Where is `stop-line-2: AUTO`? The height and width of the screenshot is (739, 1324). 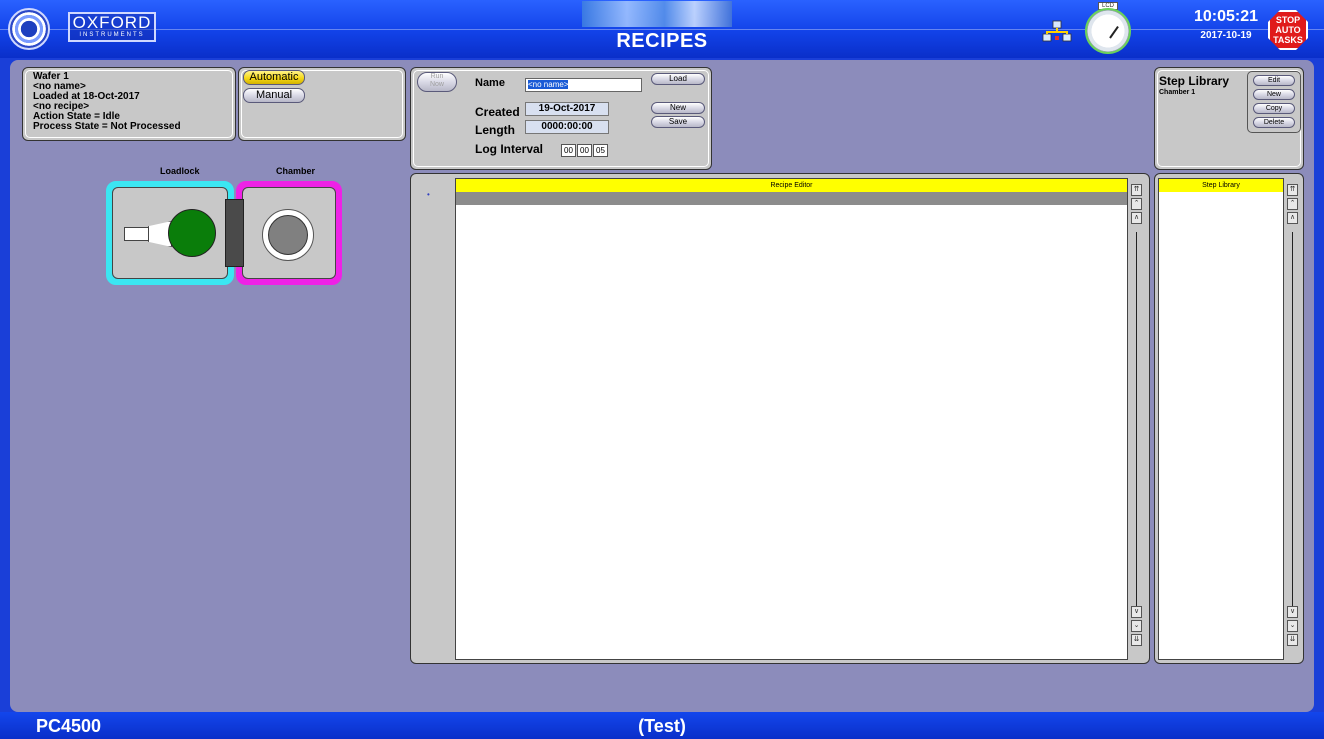 stop-line-2: AUTO is located at coordinates (1288, 30).